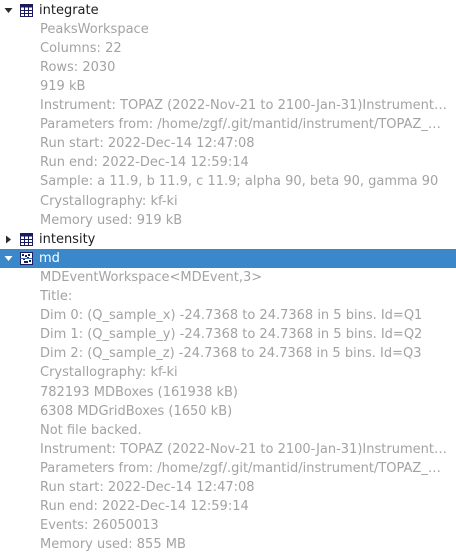 The height and width of the screenshot is (554, 456). What do you see at coordinates (56, 296) in the screenshot?
I see `workspace-property: Title:` at bounding box center [56, 296].